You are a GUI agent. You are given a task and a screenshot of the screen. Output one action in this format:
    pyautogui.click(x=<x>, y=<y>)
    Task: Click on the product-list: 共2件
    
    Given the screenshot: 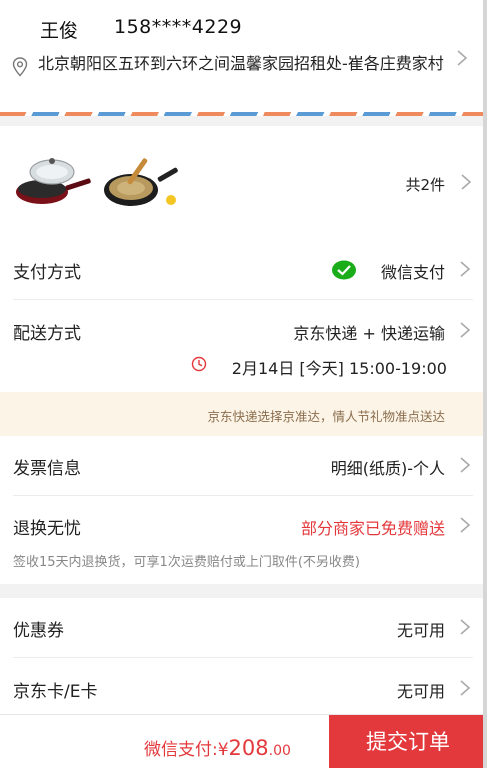 What is the action you would take?
    pyautogui.click(x=243, y=183)
    